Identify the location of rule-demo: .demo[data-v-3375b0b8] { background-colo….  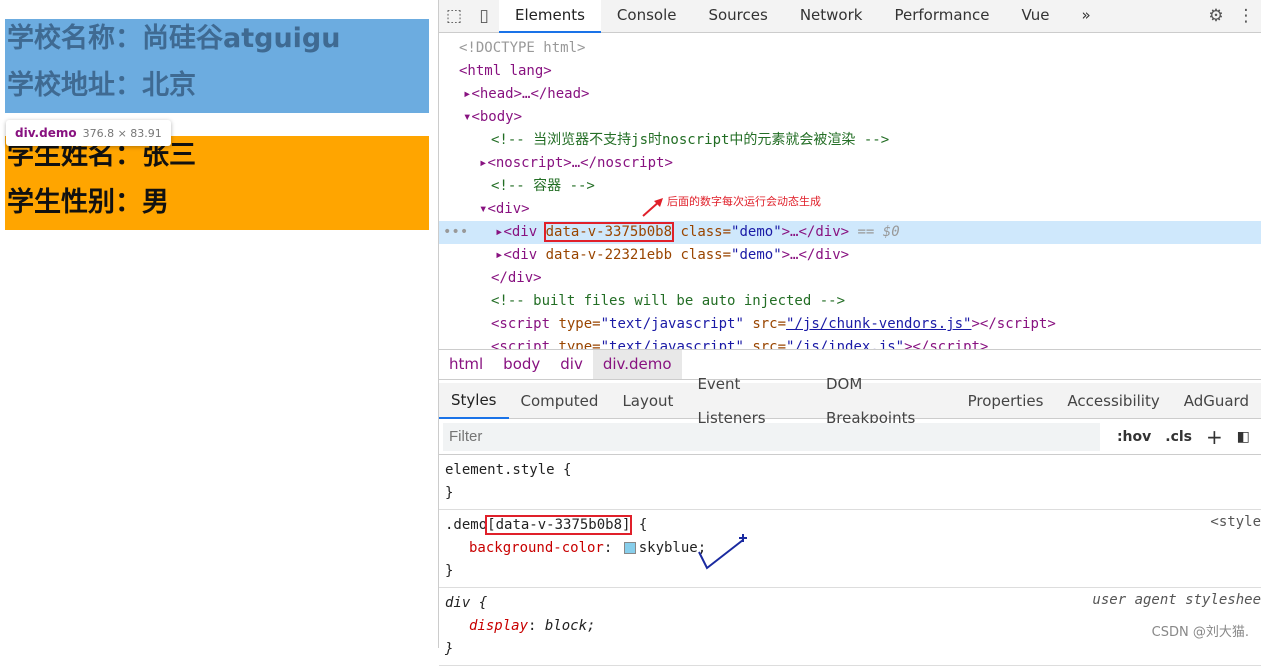
(850, 549).